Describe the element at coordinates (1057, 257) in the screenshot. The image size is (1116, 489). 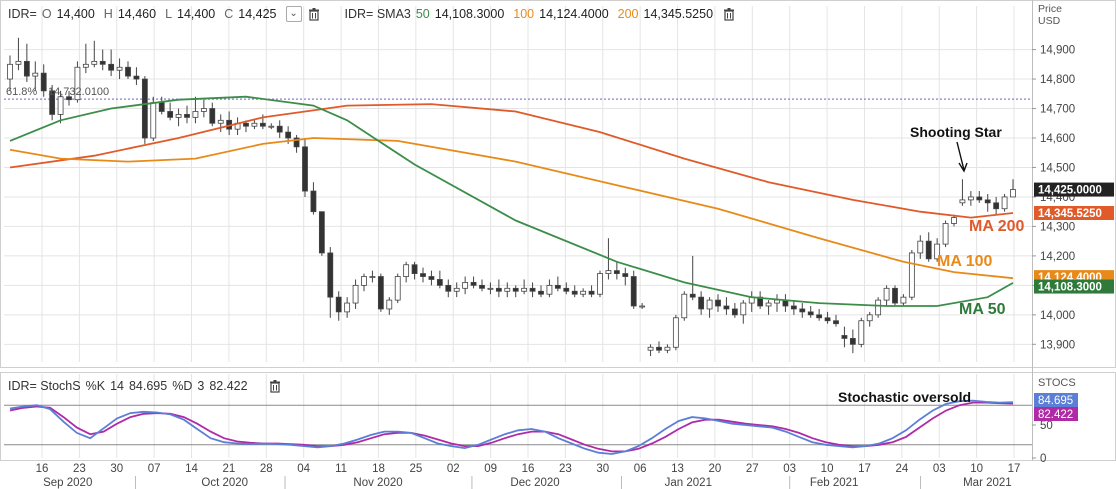
I see `price-tick-label: 14,200` at that location.